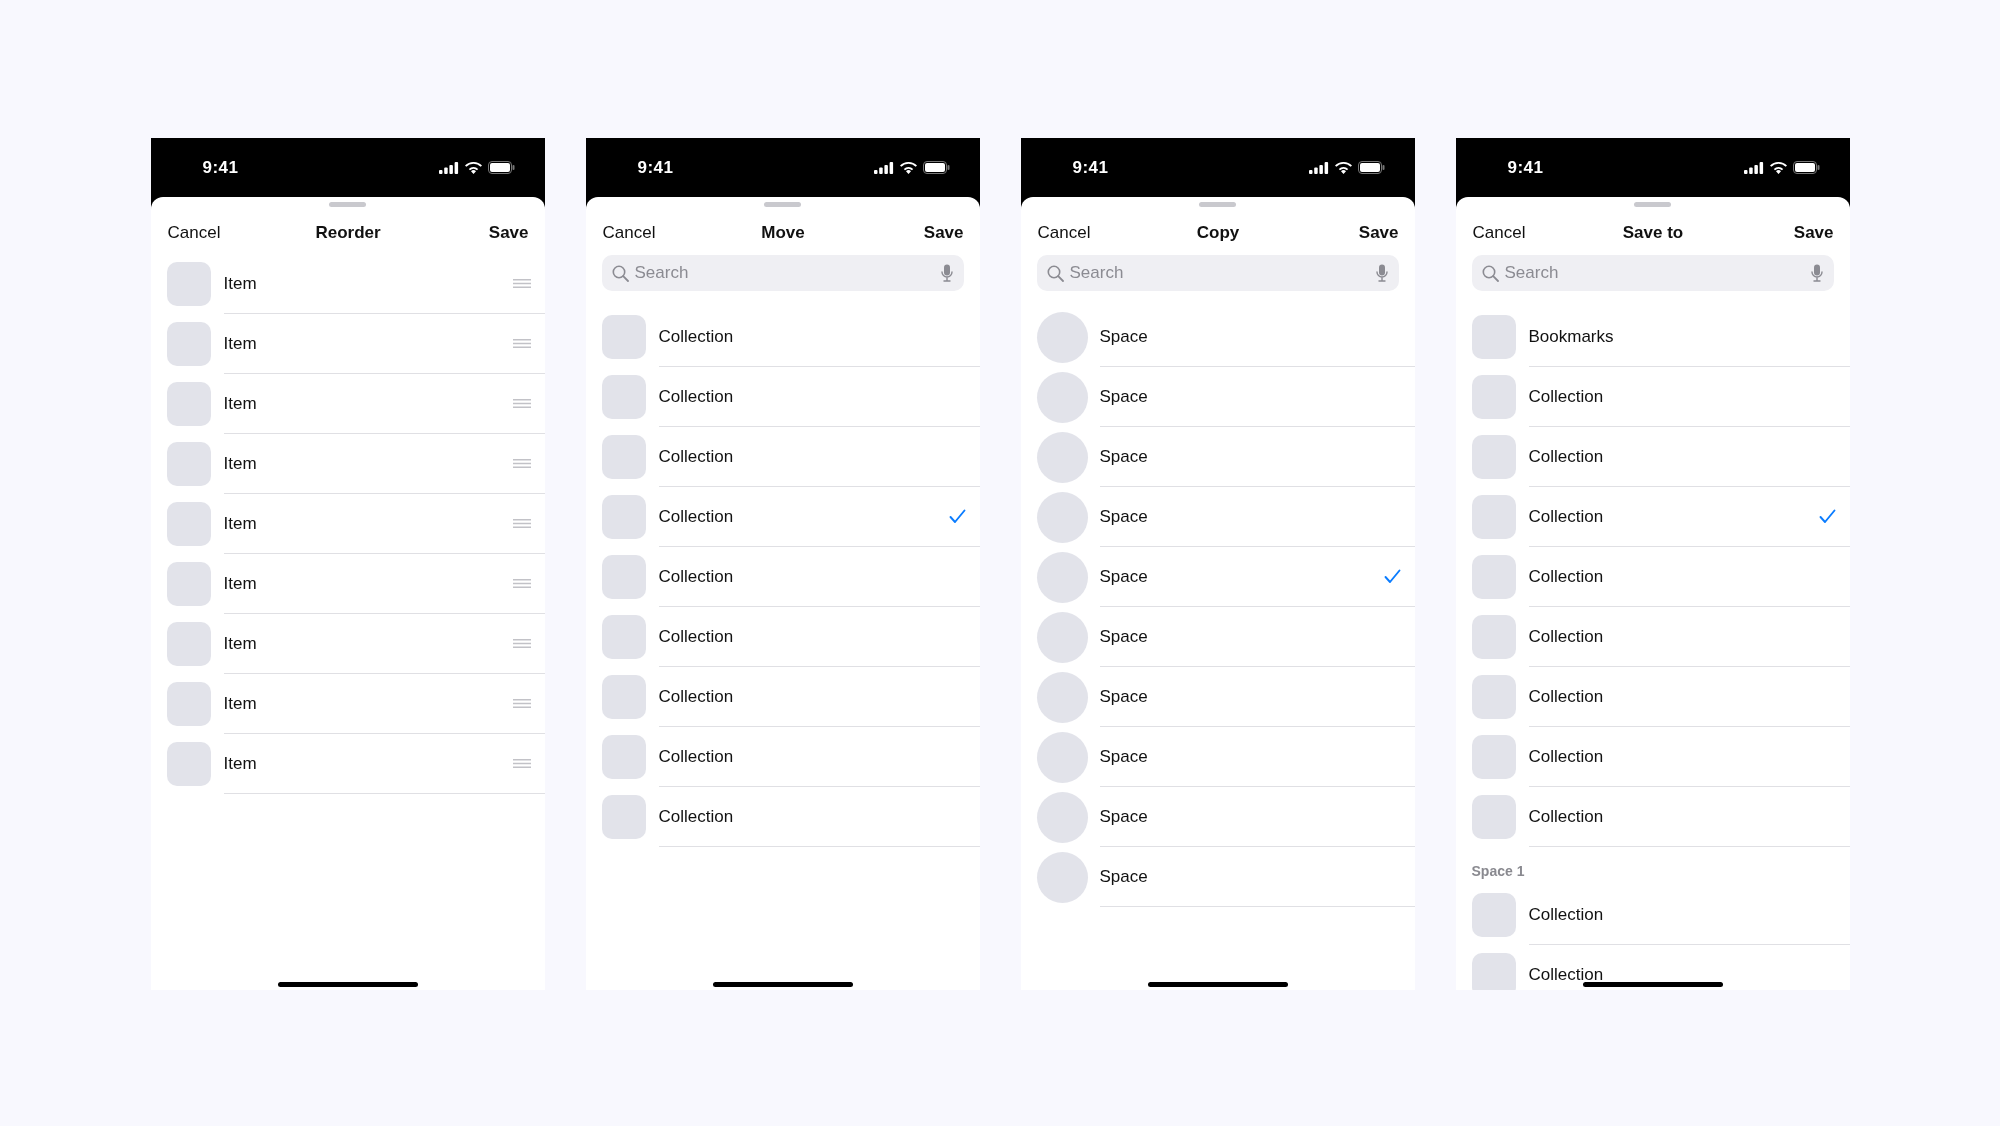 This screenshot has width=2000, height=1126. Describe the element at coordinates (1318, 167) in the screenshot. I see `signal-icon` at that location.